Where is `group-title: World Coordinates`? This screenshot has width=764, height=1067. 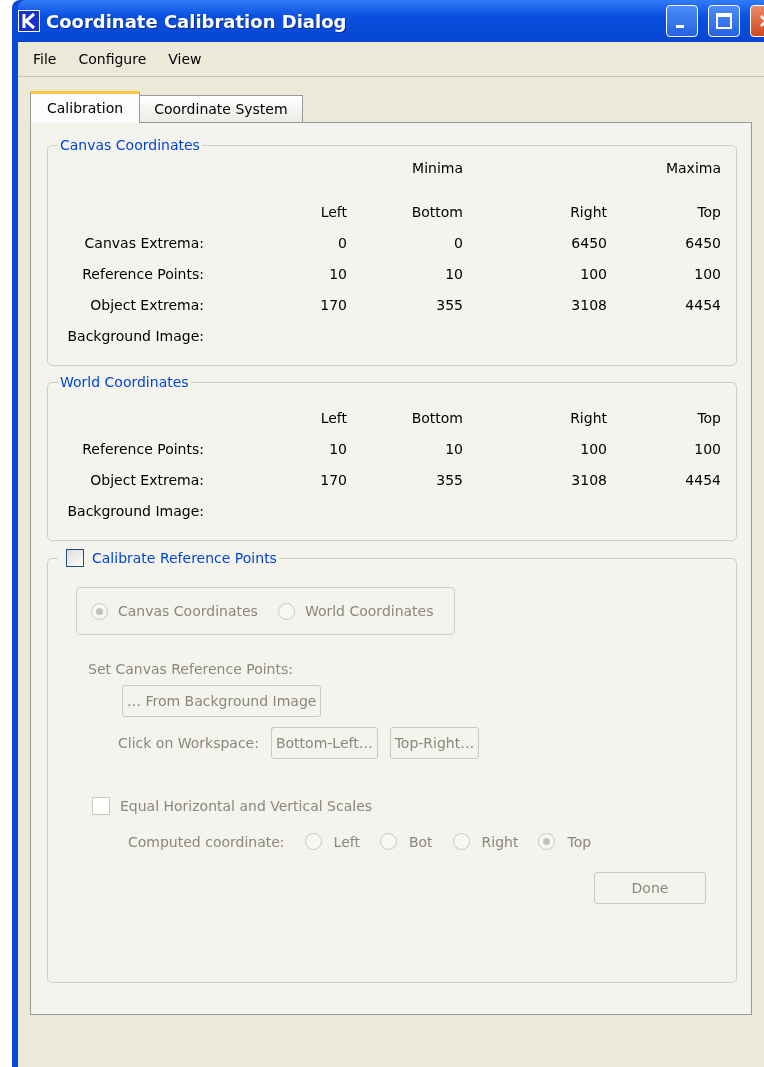
group-title: World Coordinates is located at coordinates (124, 382).